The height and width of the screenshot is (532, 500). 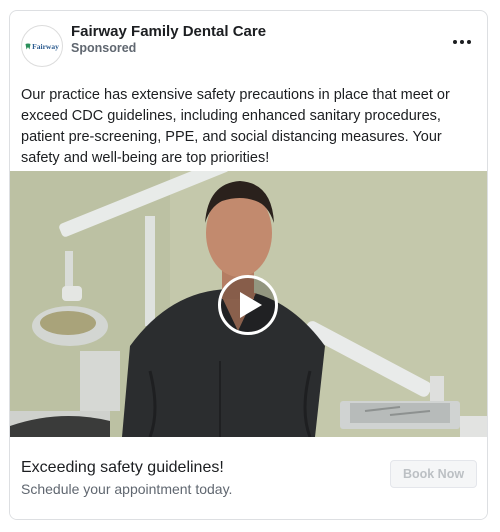 What do you see at coordinates (251, 305) in the screenshot?
I see `play-icon` at bounding box center [251, 305].